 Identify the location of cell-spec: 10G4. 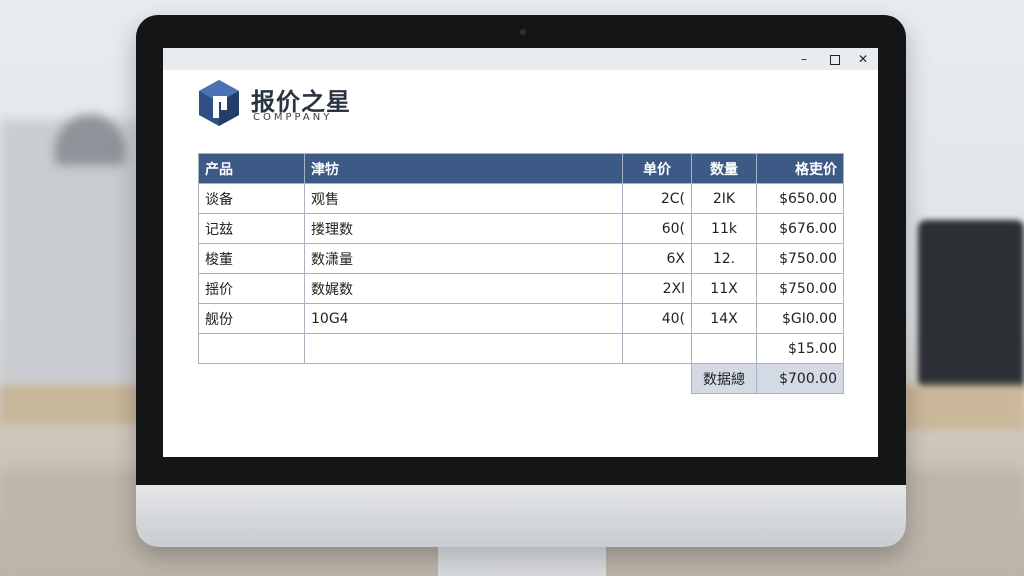
(463, 318).